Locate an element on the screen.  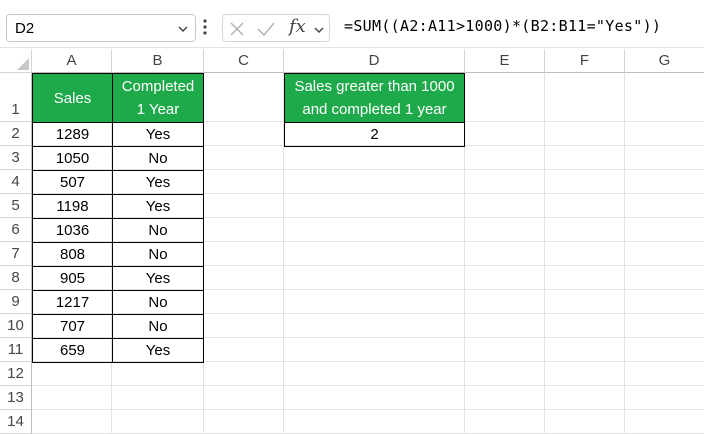
sales-cell: 1217 is located at coordinates (72, 302).